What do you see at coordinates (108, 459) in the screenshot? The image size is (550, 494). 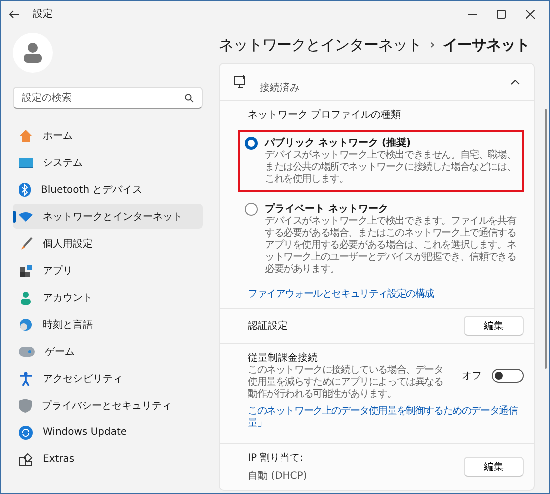 I see `sidebar-item: Extras` at bounding box center [108, 459].